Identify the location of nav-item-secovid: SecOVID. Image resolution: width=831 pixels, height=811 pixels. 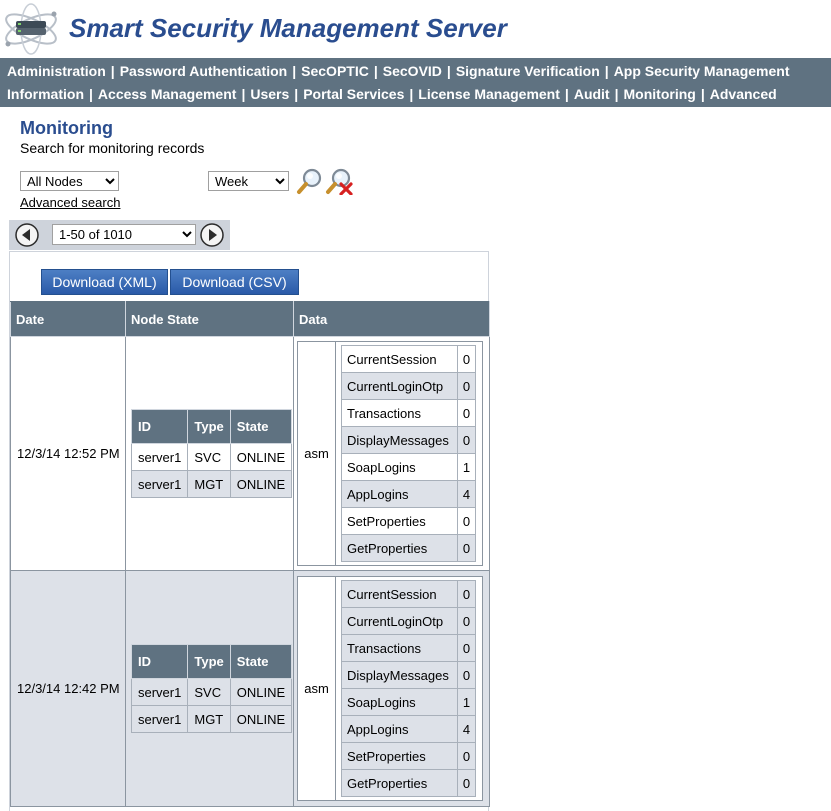
(412, 71).